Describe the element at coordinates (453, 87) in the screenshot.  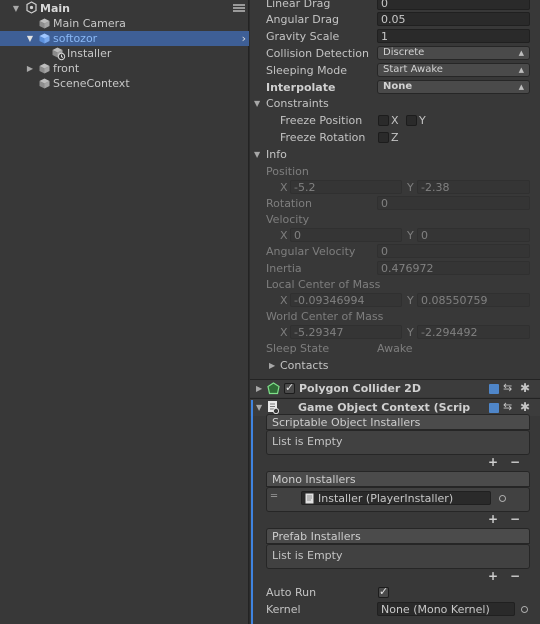
I see `interpolate-dropdown: None ▲` at that location.